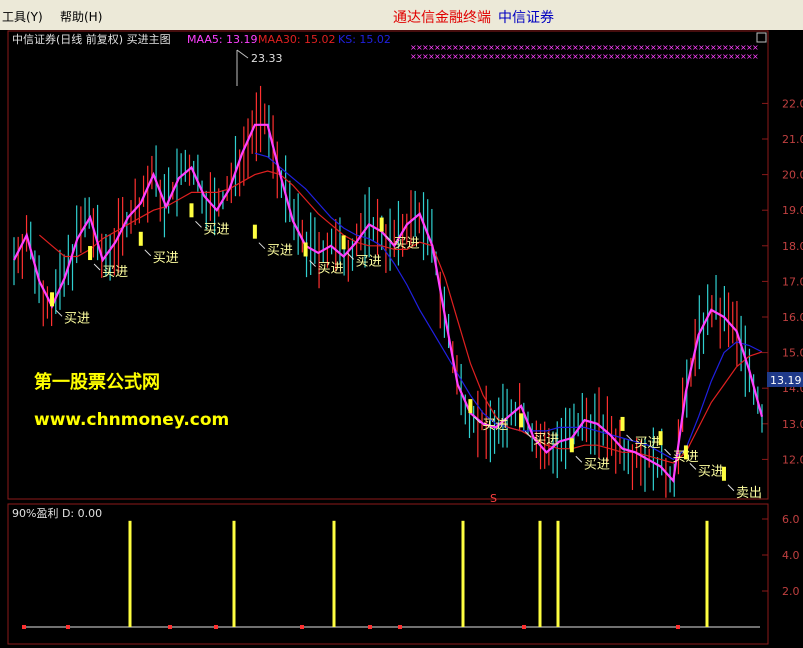 This screenshot has height=648, width=803. What do you see at coordinates (526, 18) in the screenshot?
I see `stock-title: 中信证券` at bounding box center [526, 18].